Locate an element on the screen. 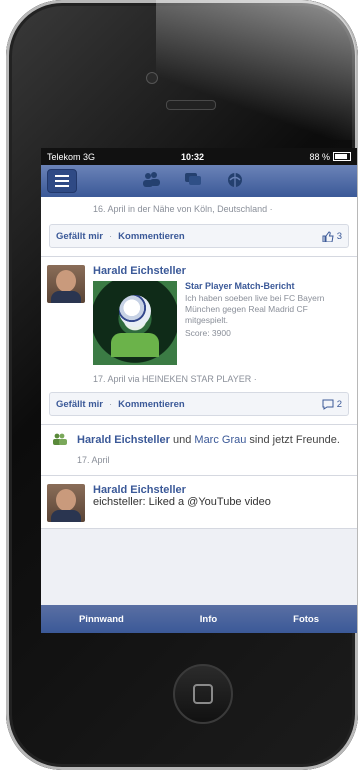  attachment-title: Star Player Match-Bericht is located at coordinates (268, 286).